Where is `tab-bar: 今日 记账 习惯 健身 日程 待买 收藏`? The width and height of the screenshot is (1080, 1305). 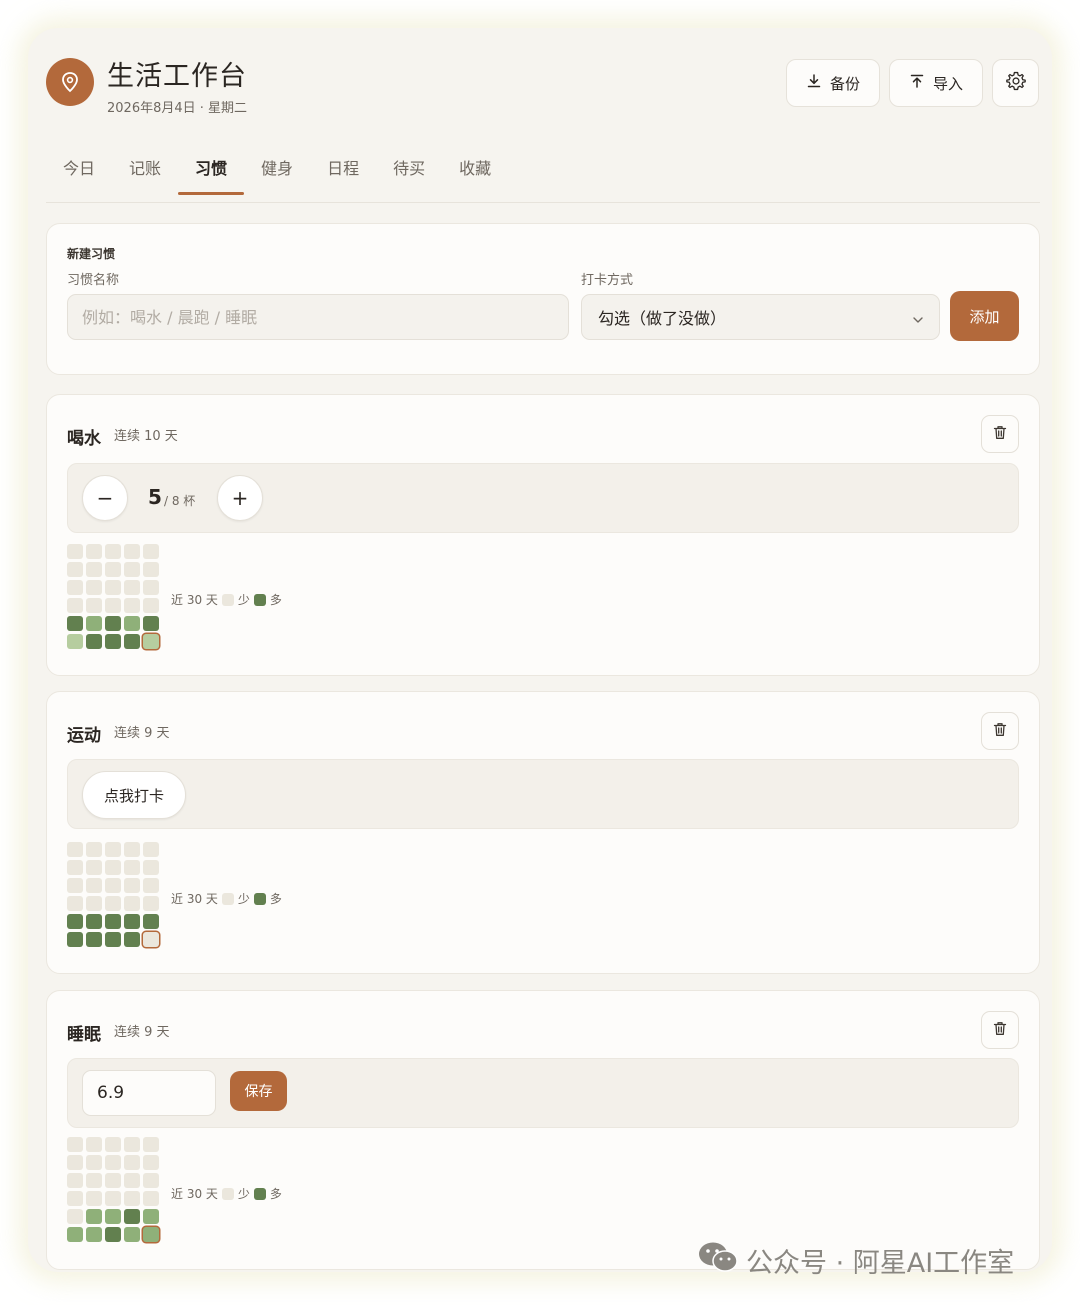 tab-bar: 今日 记账 习惯 健身 日程 待买 收藏 is located at coordinates (277, 176).